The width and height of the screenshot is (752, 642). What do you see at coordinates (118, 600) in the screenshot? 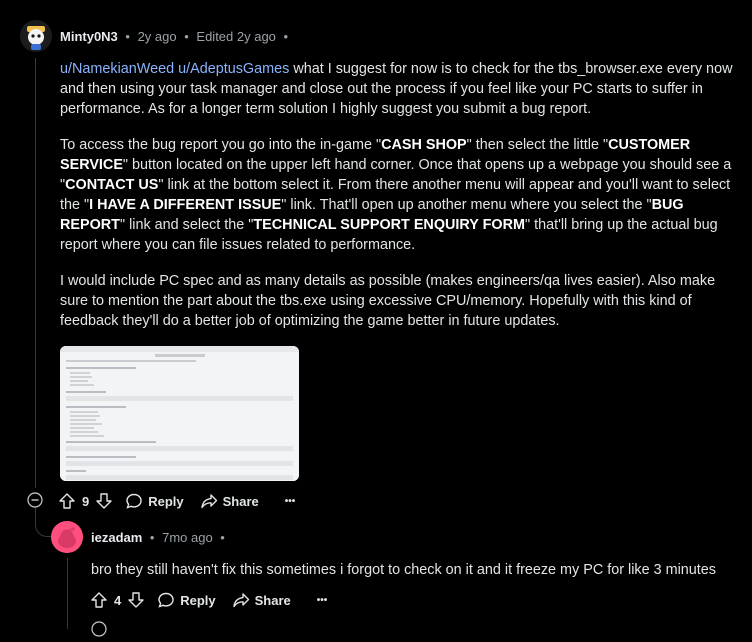
I see `vote-count: 4` at bounding box center [118, 600].